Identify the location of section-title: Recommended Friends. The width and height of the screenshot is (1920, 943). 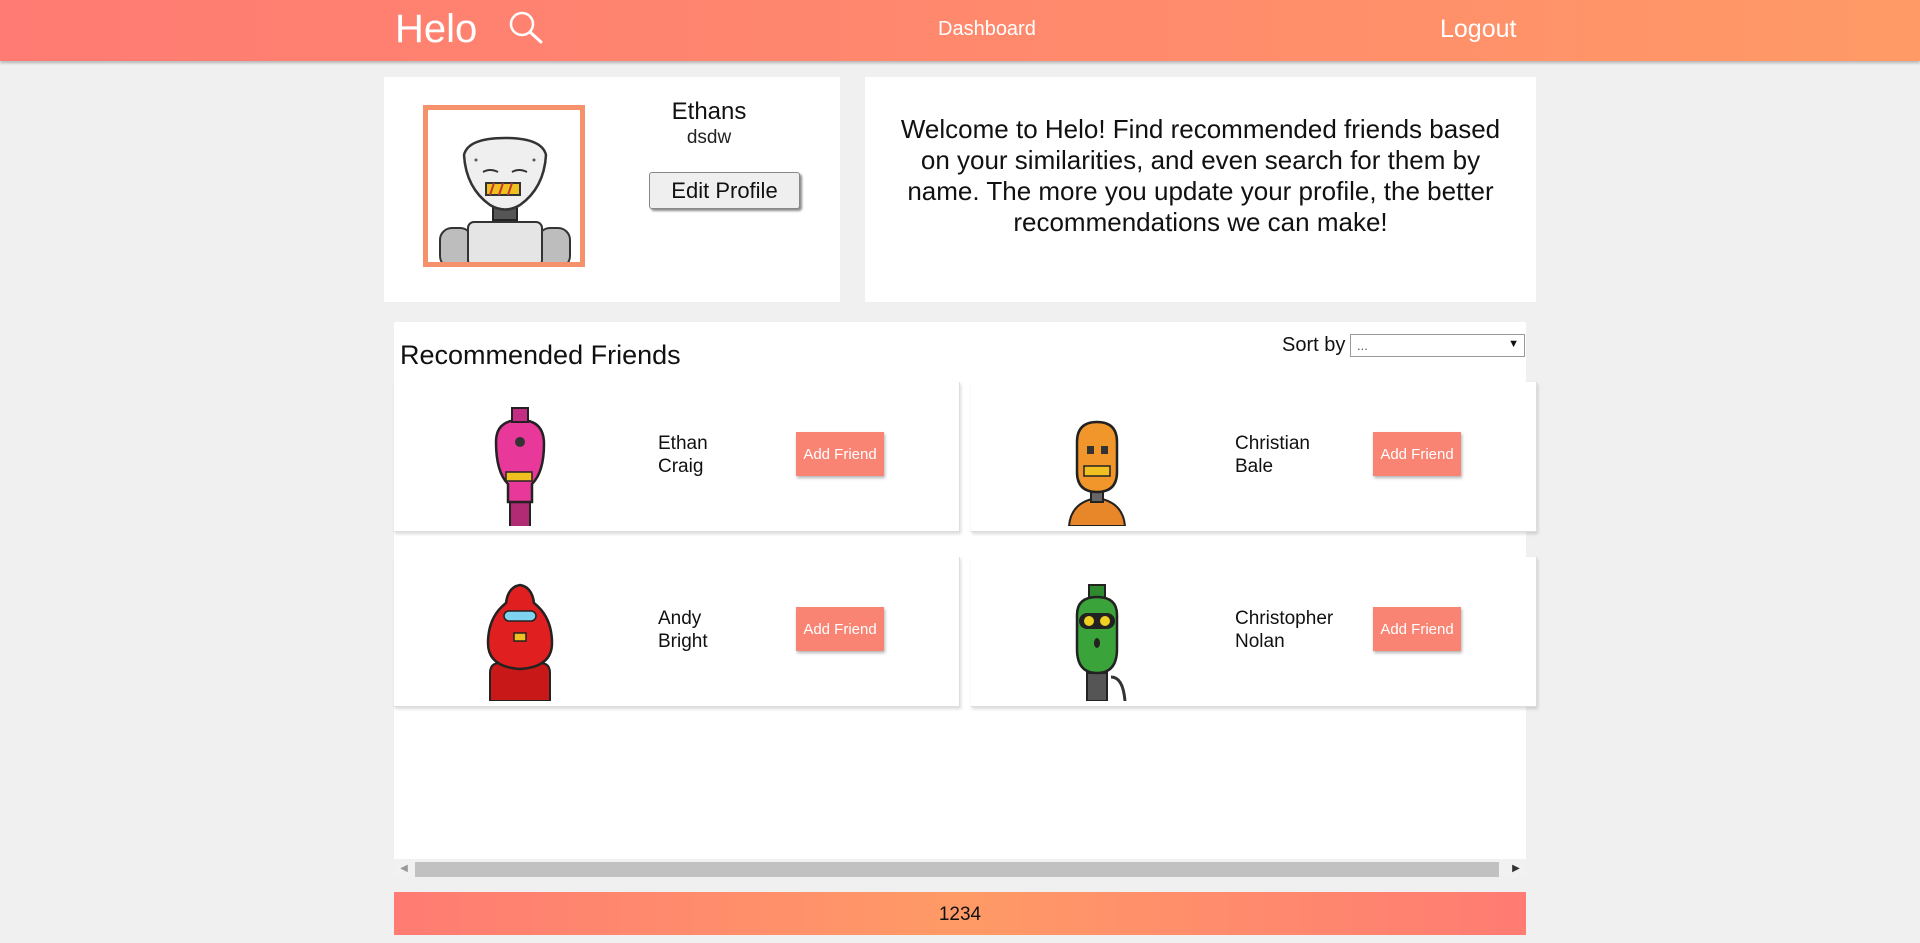
(540, 355).